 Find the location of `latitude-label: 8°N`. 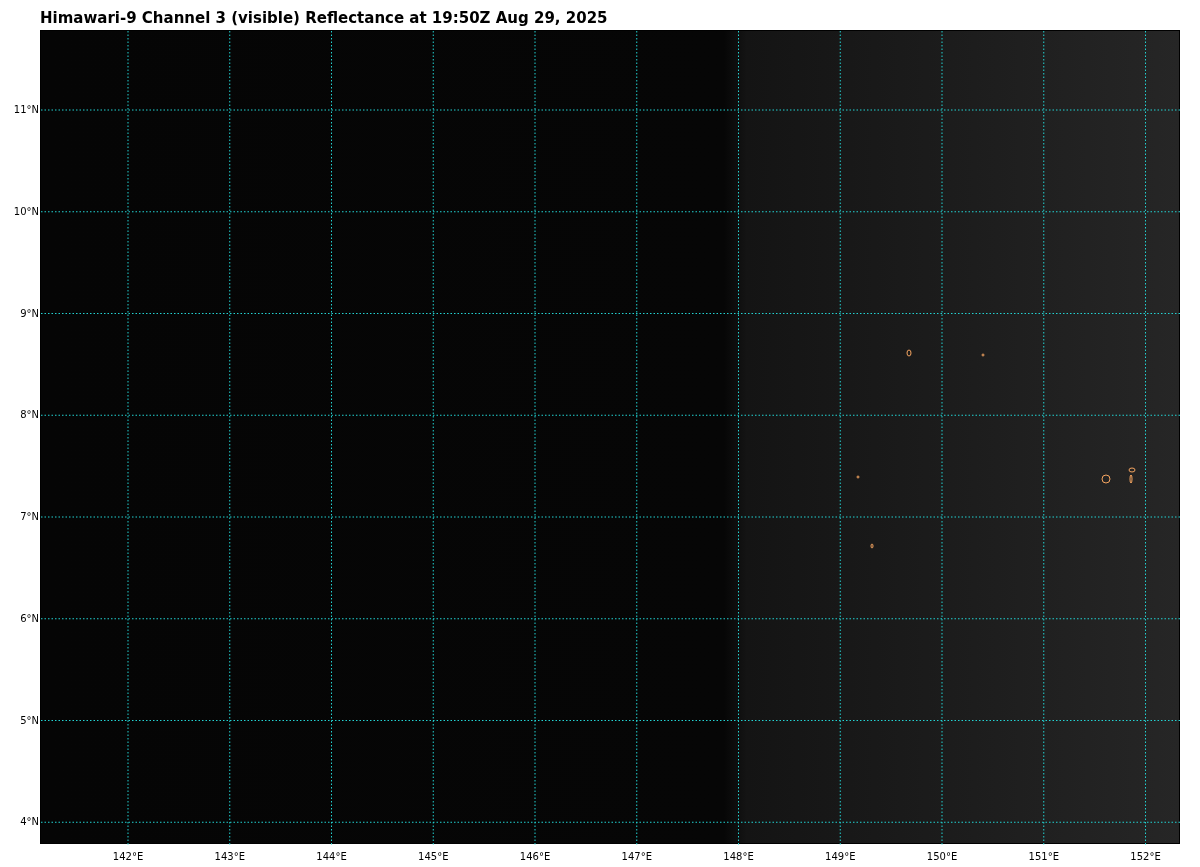

latitude-label: 8°N is located at coordinates (29, 415).